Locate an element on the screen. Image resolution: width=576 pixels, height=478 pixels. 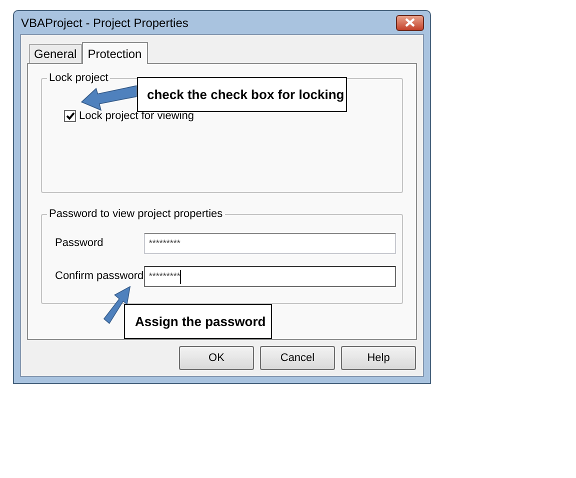
arrow-icon is located at coordinates (109, 97).